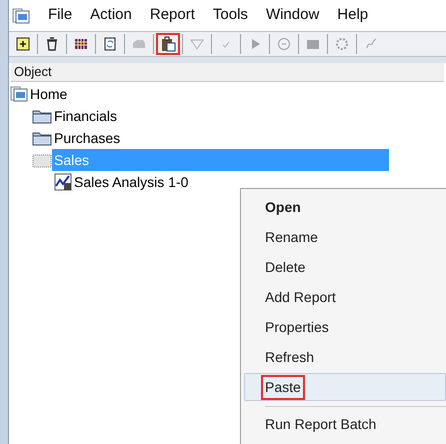  What do you see at coordinates (345, 327) in the screenshot?
I see `menu-item: Properties` at bounding box center [345, 327].